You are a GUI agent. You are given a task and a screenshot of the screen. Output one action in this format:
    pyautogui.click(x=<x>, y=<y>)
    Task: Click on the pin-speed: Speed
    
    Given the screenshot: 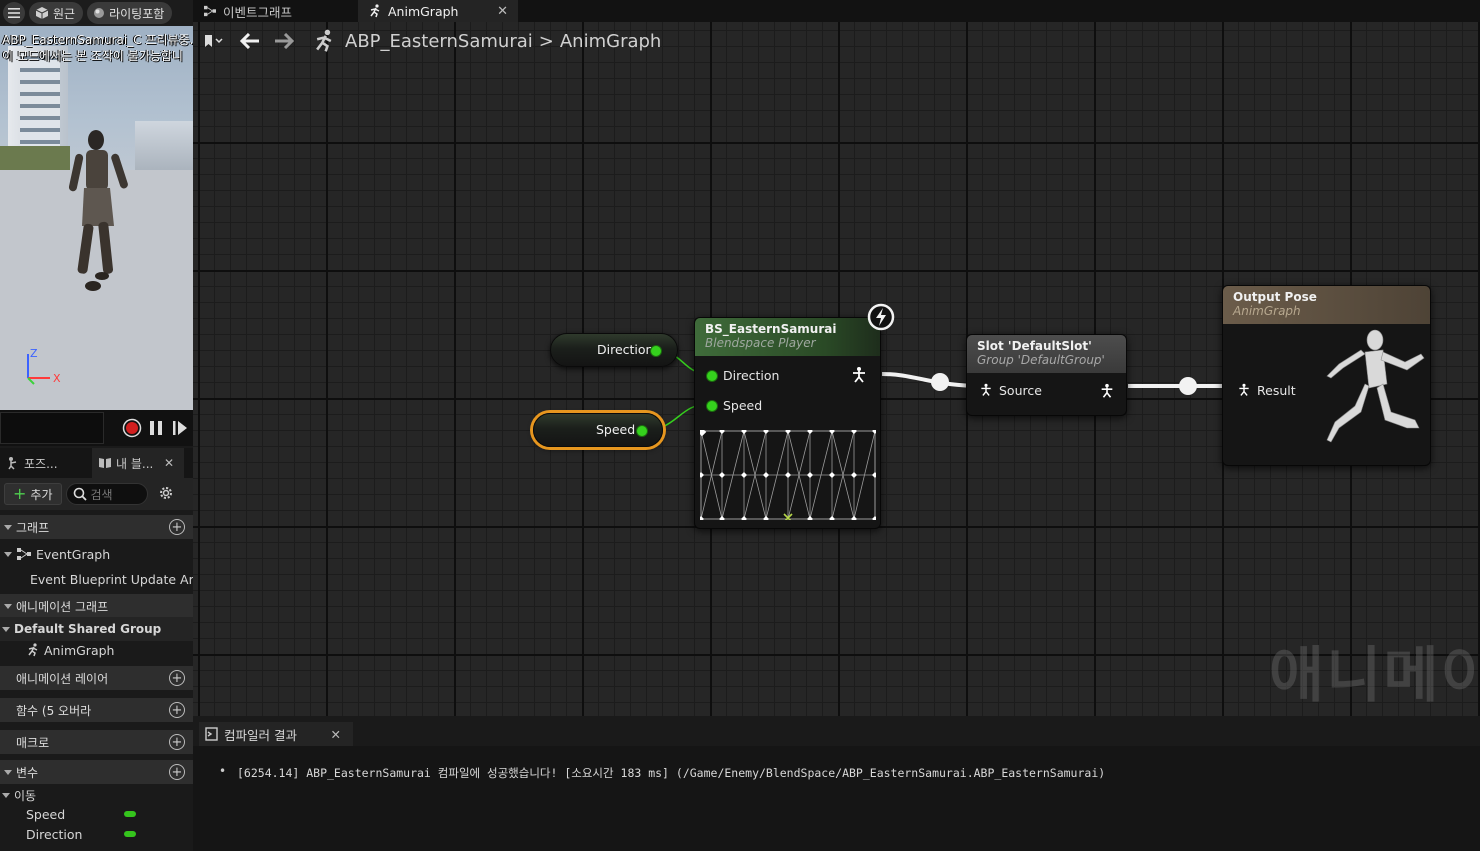 What is the action you would take?
    pyautogui.click(x=734, y=405)
    